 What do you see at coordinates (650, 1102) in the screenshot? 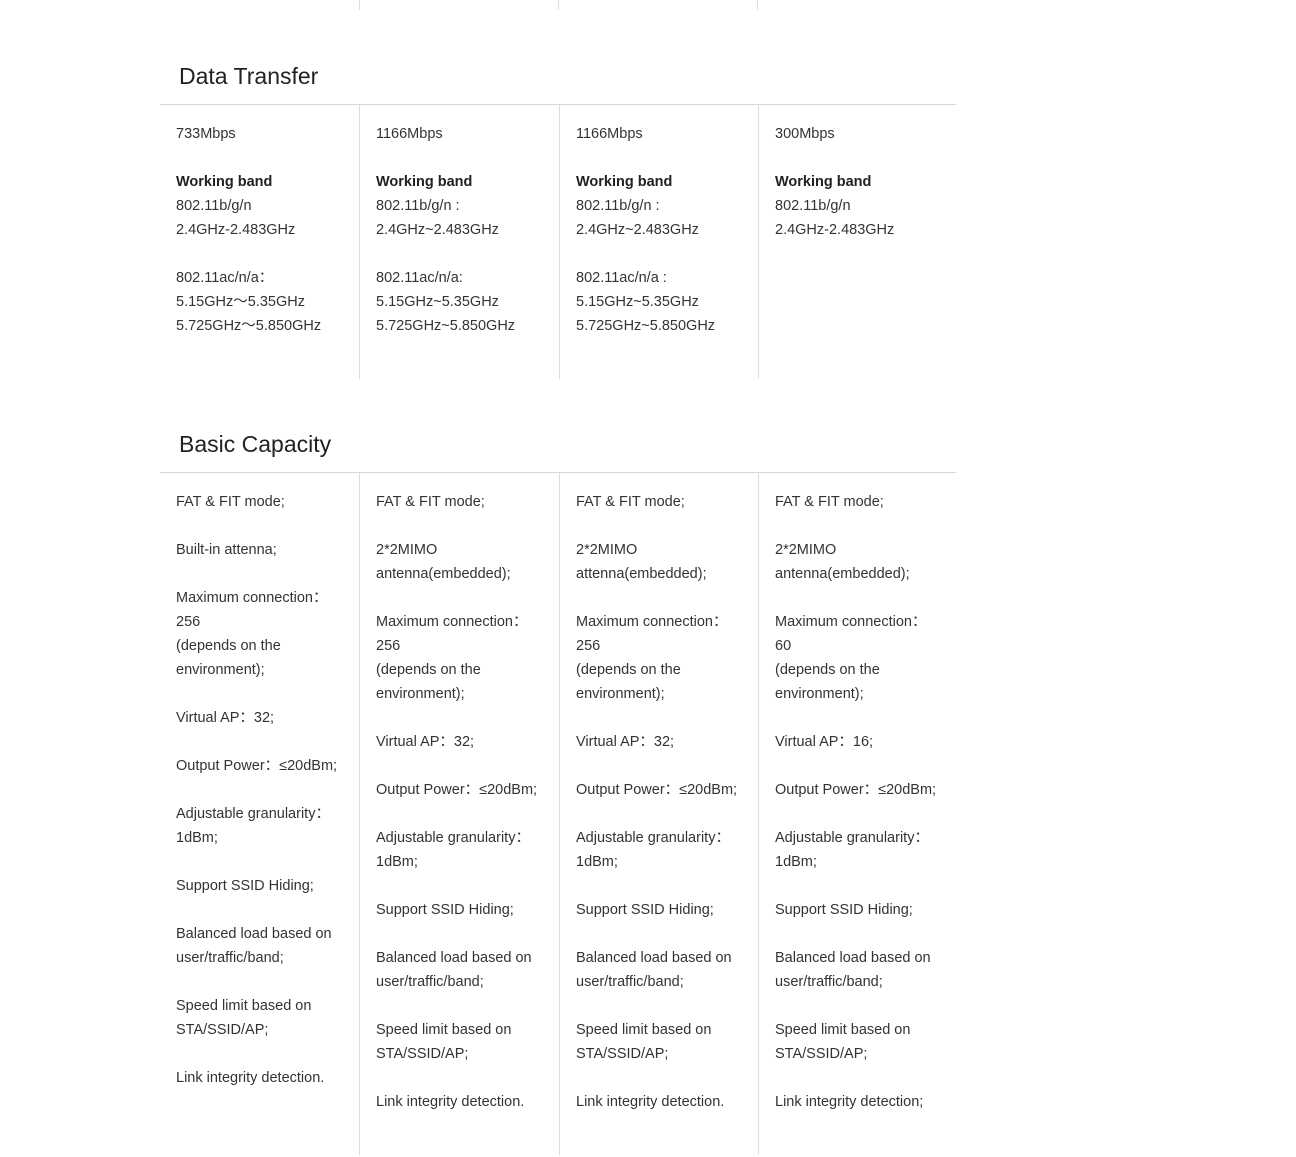
I see `spec-line: Link integrity detection.` at bounding box center [650, 1102].